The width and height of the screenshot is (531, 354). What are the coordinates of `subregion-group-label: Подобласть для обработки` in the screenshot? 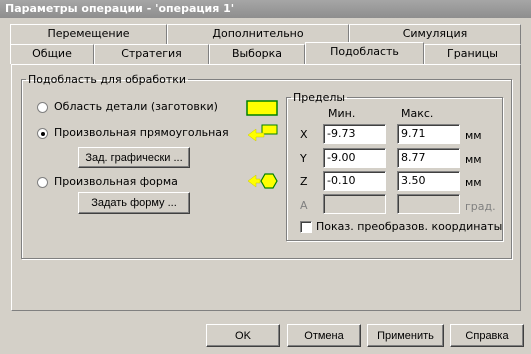 It's located at (107, 79).